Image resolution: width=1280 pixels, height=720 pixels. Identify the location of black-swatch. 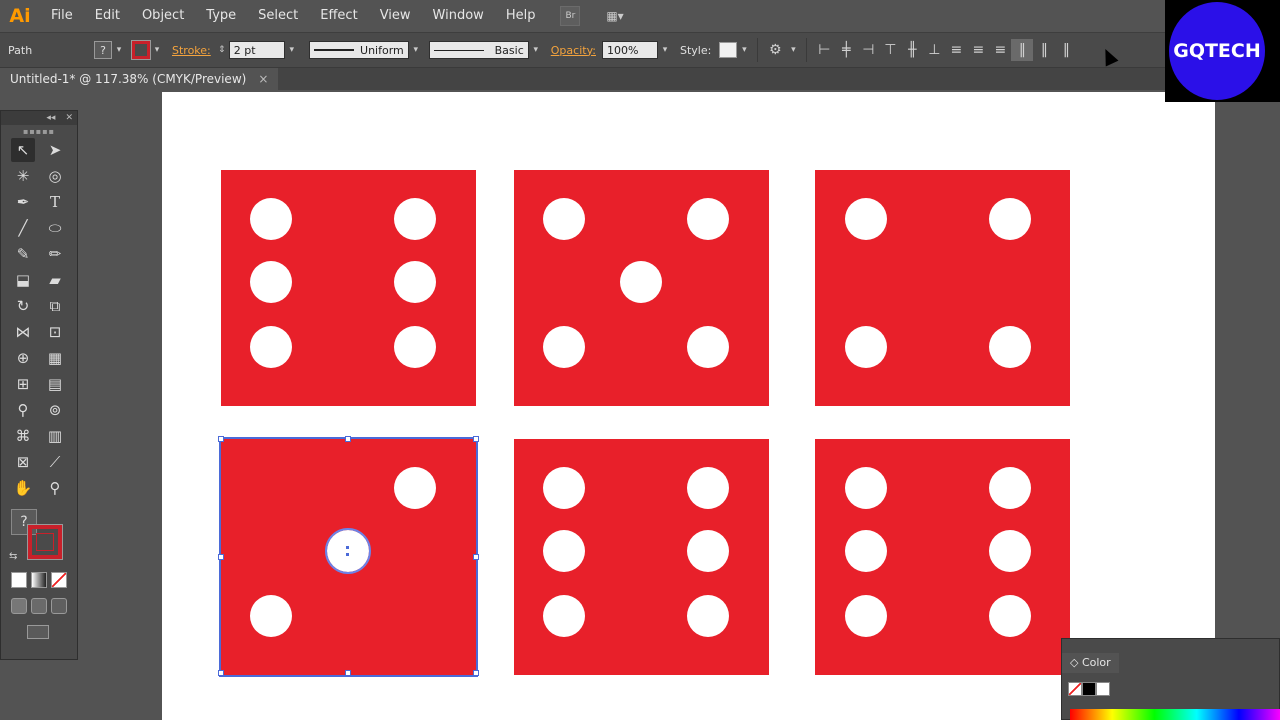
(1089, 689).